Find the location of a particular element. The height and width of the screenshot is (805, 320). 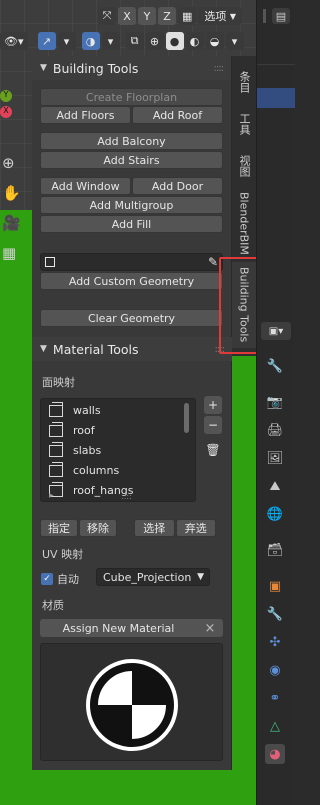

add-slot-button: + is located at coordinates (213, 405).